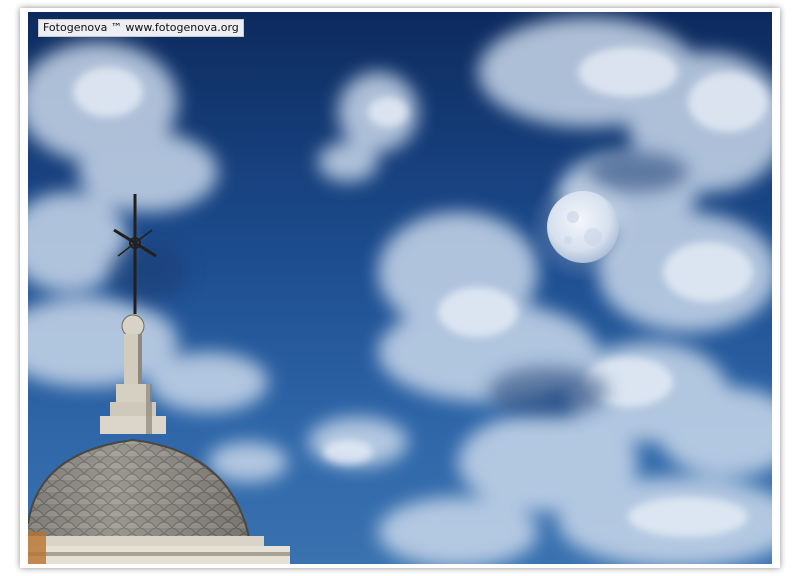 The width and height of the screenshot is (800, 576). I want to click on moon, so click(583, 227).